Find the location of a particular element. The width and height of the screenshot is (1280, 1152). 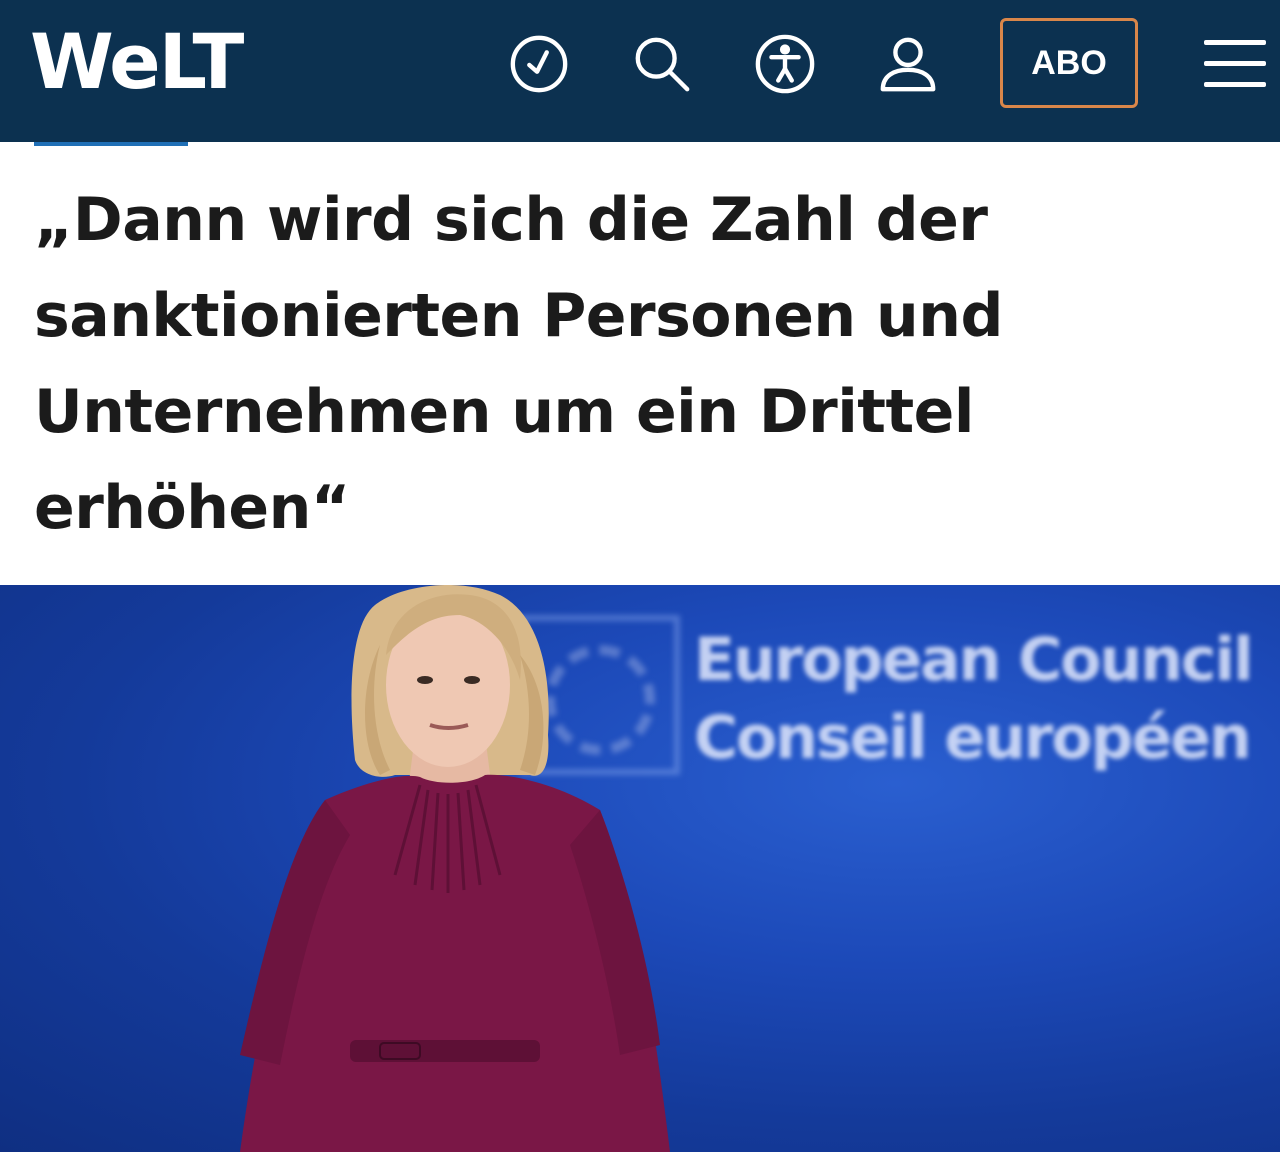

accessibility-icon is located at coordinates (785, 64).